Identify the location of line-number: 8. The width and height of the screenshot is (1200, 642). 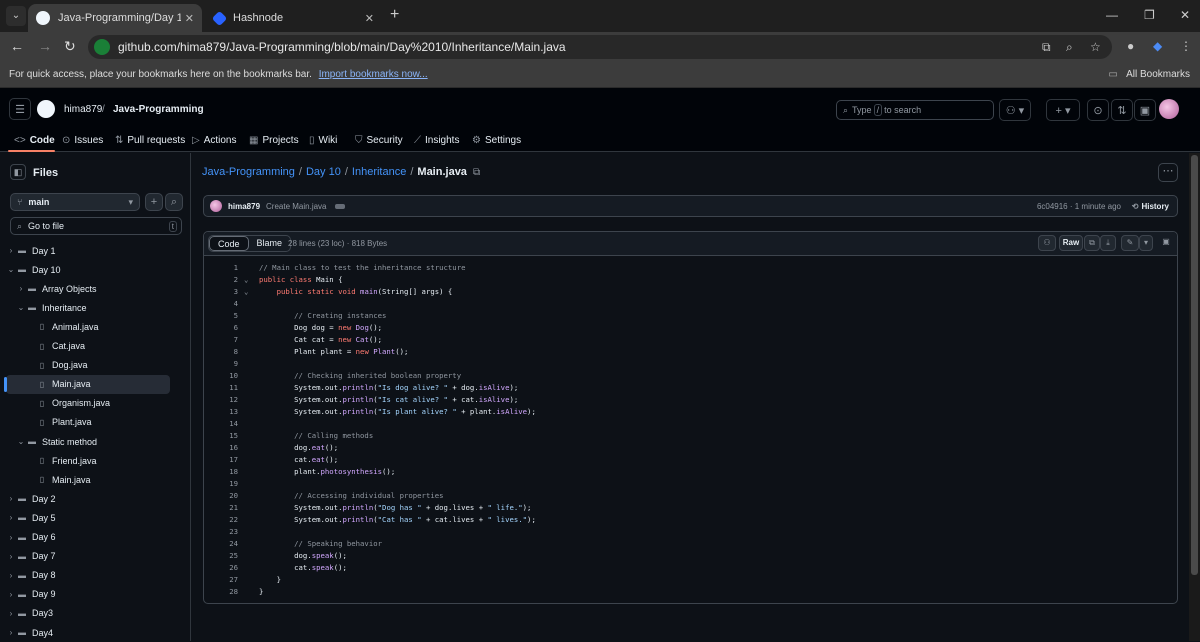
(221, 352).